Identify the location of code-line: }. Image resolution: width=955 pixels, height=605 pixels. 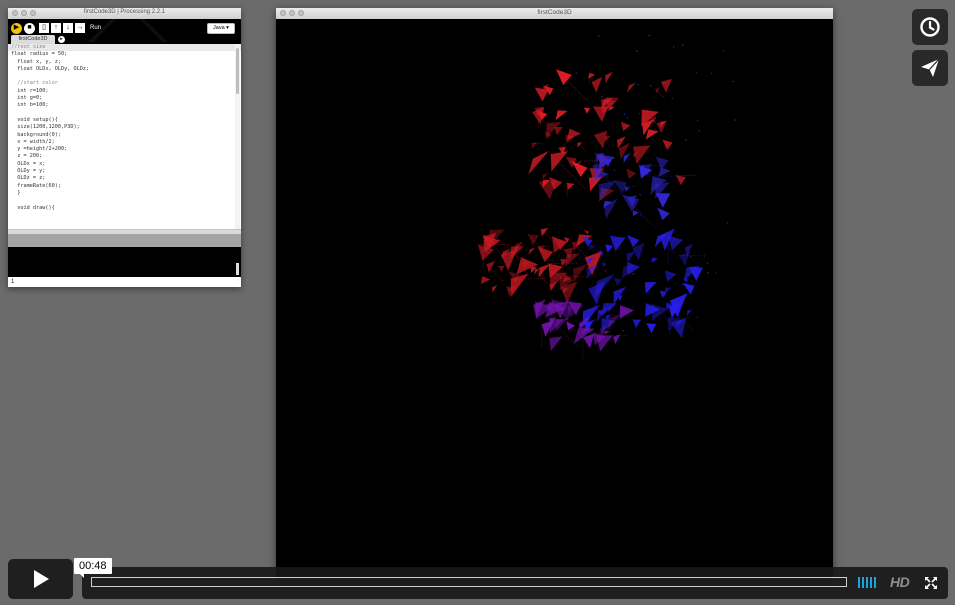
(16, 192).